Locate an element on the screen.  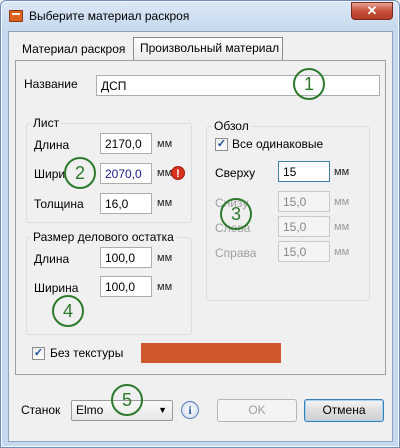
sheet-width-label: Шири is located at coordinates (50, 174).